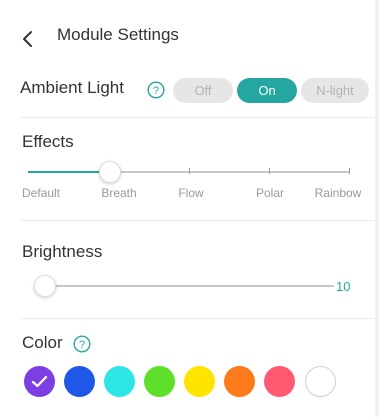  What do you see at coordinates (45, 286) in the screenshot?
I see `brightness-slider-thumb` at bounding box center [45, 286].